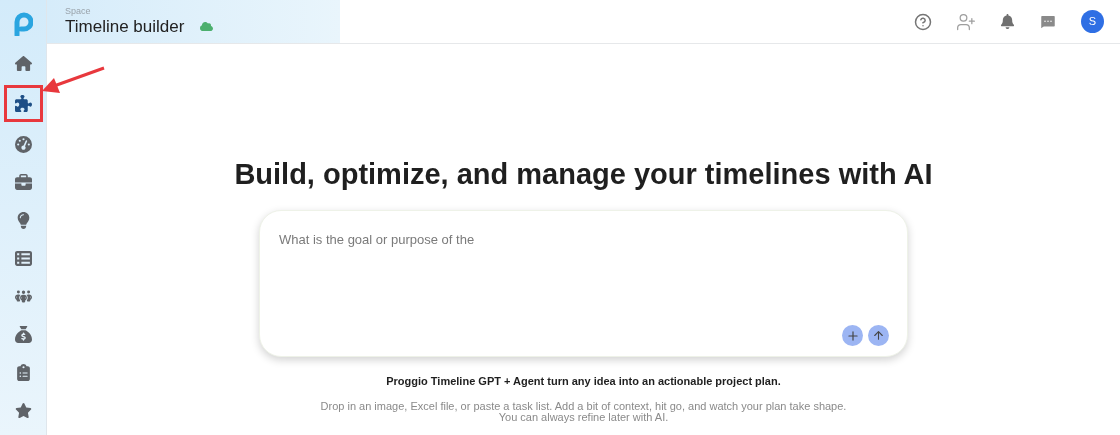  Describe the element at coordinates (23, 258) in the screenshot. I see `list-icon` at that location.